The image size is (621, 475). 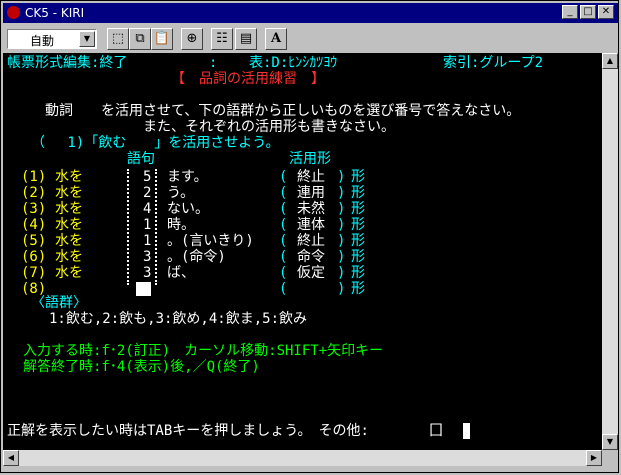 What do you see at coordinates (188, 209) in the screenshot?
I see `row-ending: ない。` at bounding box center [188, 209].